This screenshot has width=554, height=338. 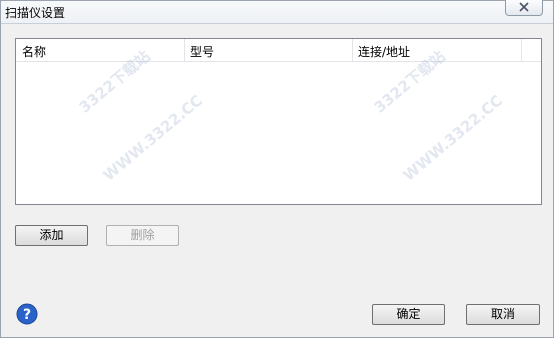 I want to click on delete-button: 删除, so click(x=142, y=235).